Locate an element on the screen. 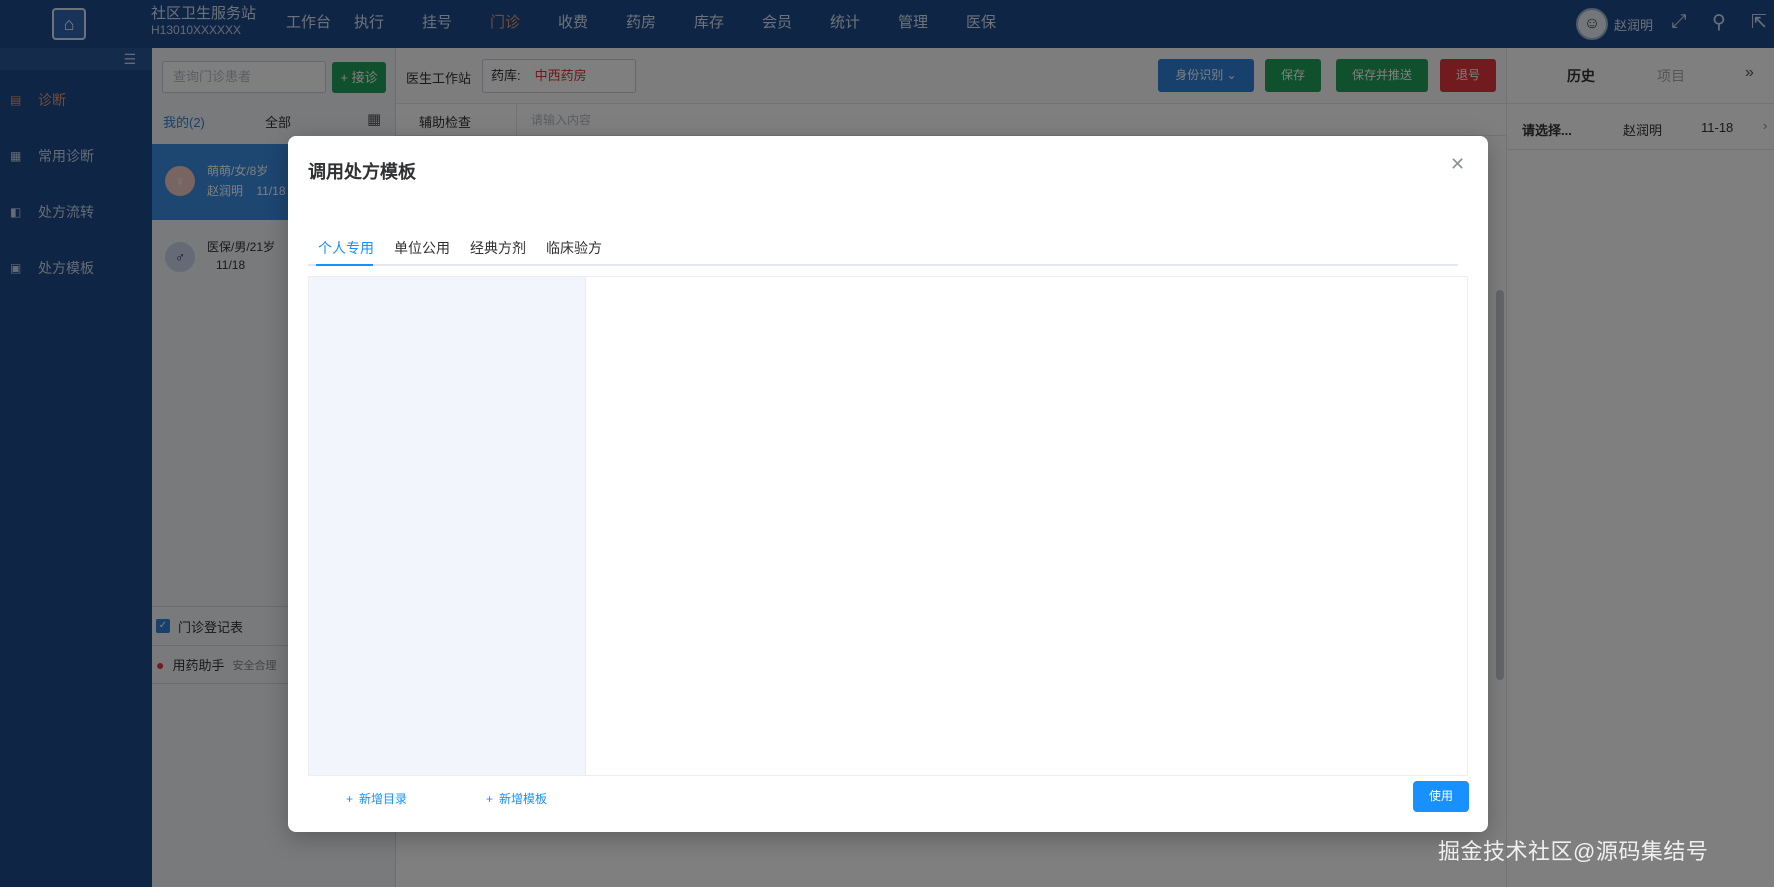 Image resolution: width=1774 pixels, height=887 pixels. tab-clinical-formula: 临床验方 is located at coordinates (574, 248).